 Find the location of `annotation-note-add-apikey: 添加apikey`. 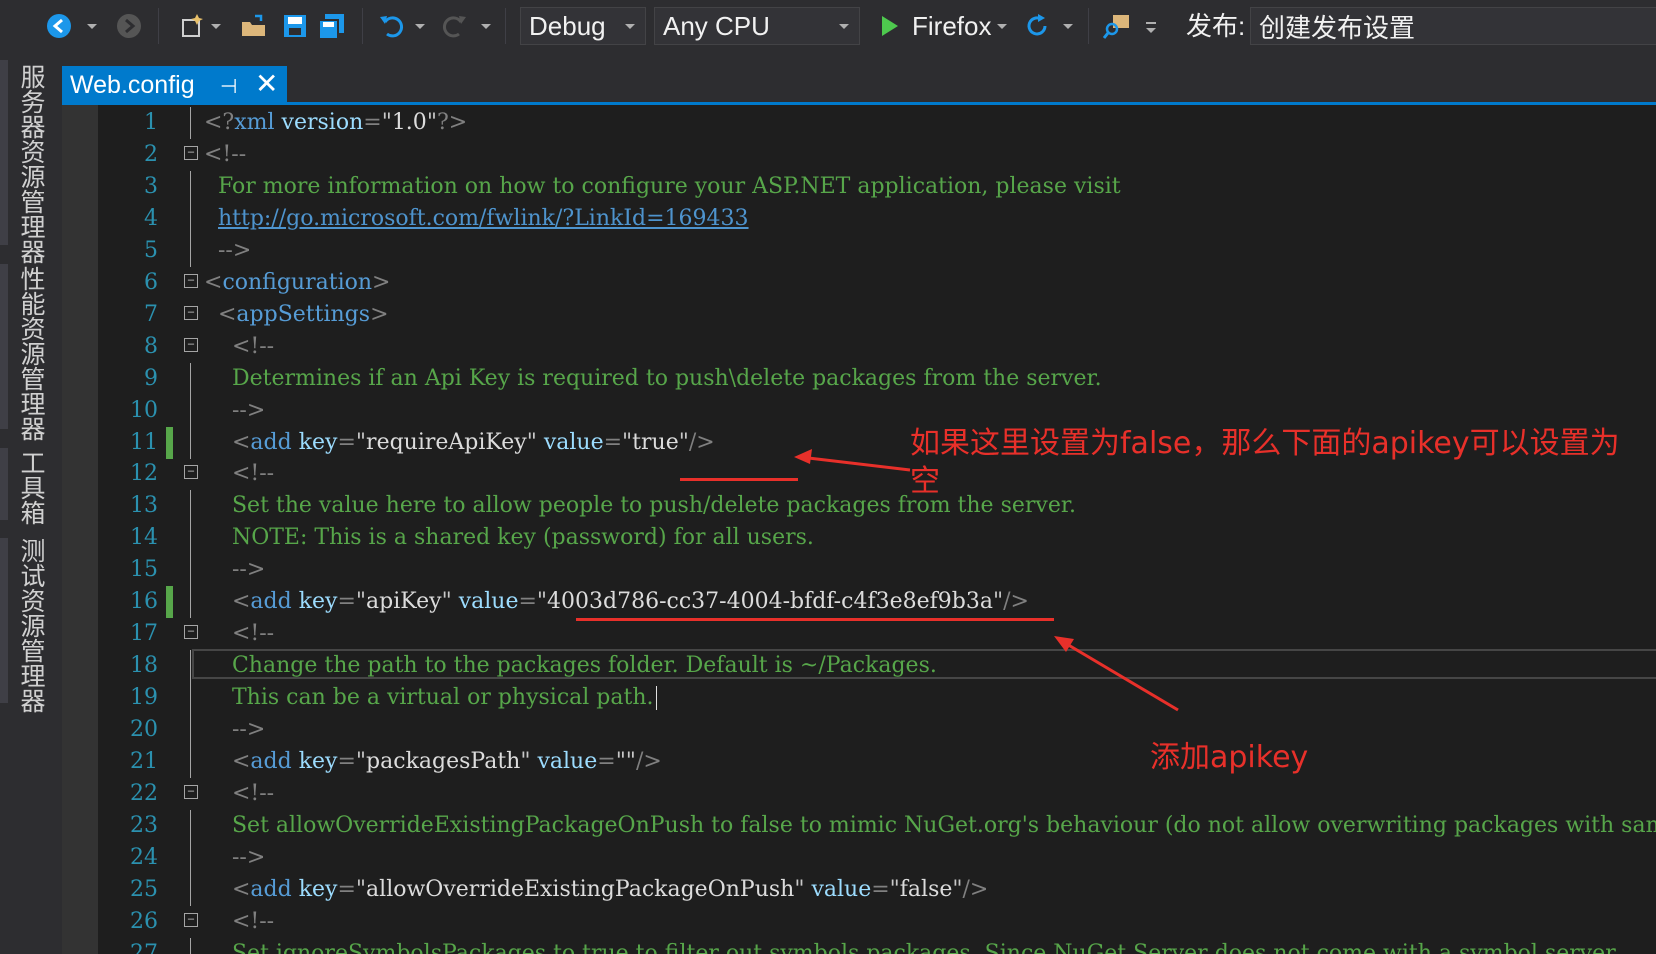

annotation-note-add-apikey: 添加apikey is located at coordinates (1229, 757).